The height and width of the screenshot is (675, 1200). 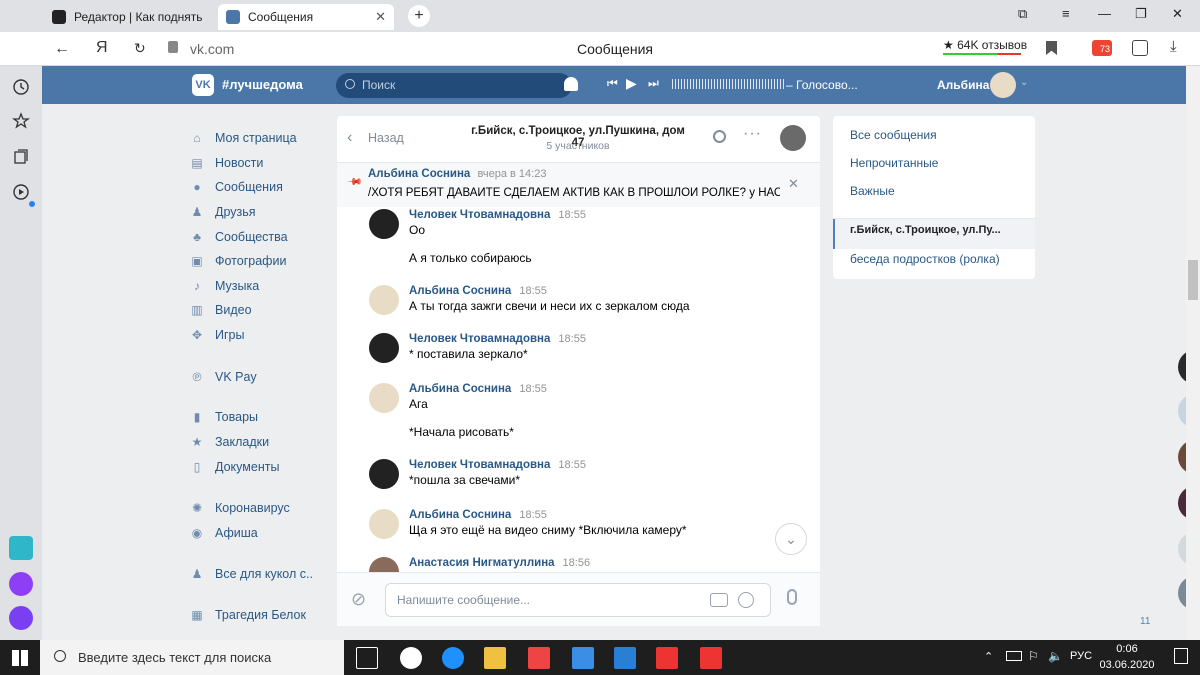 I want to click on taskbar-search: Введите здесь текст для поиска, so click(x=192, y=657).